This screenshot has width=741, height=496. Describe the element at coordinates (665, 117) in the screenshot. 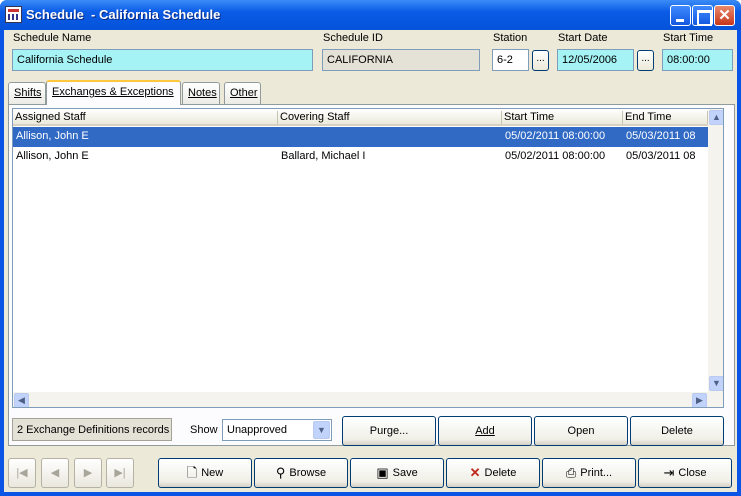

I see `column-end-time: End Time` at that location.